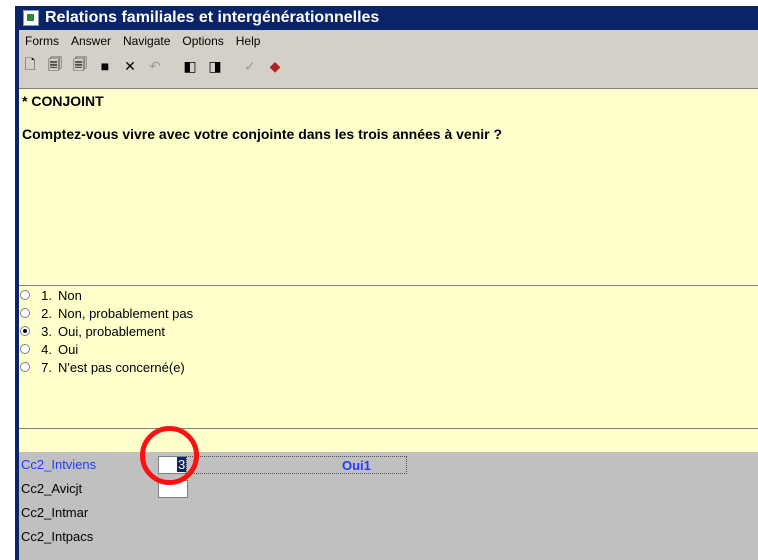 The width and height of the screenshot is (758, 560). Describe the element at coordinates (388, 513) in the screenshot. I see `field-row-intmar: Cc2_Intmar` at that location.